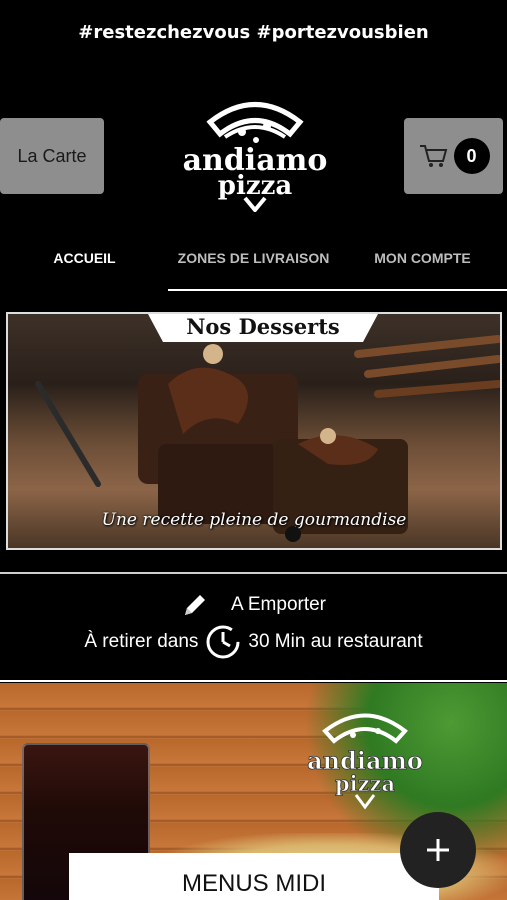 The width and height of the screenshot is (507, 900). What do you see at coordinates (433, 156) in the screenshot?
I see `shopping-cart-icon` at bounding box center [433, 156].